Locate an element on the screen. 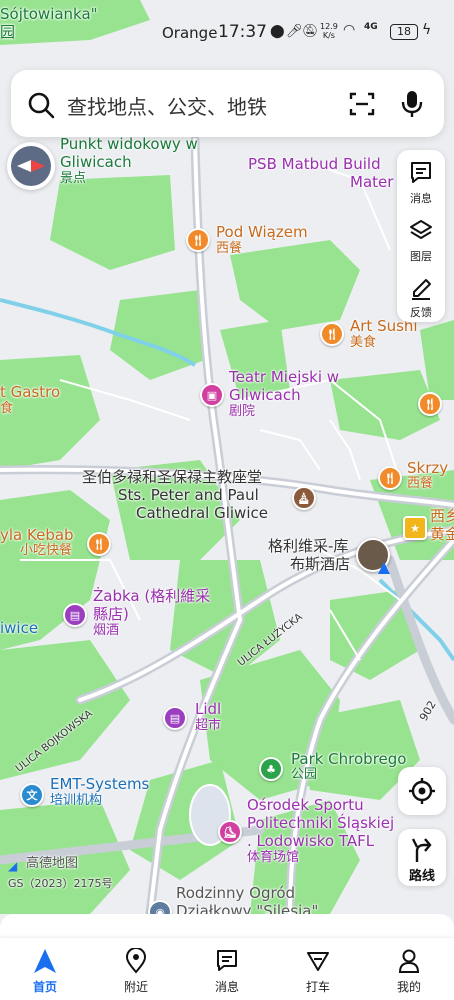 The width and height of the screenshot is (454, 1000). map-label-punkt-2: Gliwicach is located at coordinates (96, 162).